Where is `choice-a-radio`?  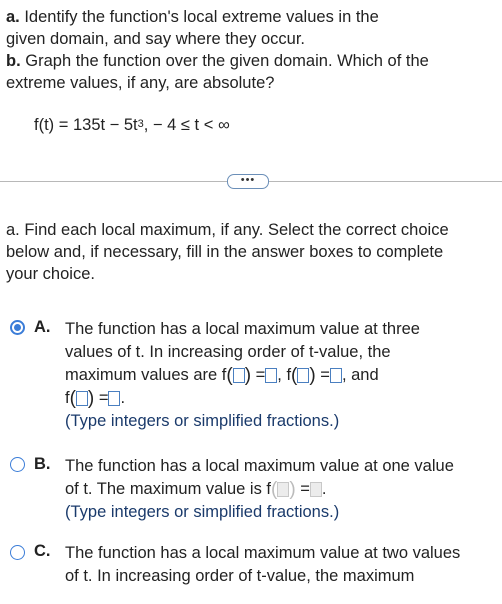
choice-a-radio is located at coordinates (17, 327).